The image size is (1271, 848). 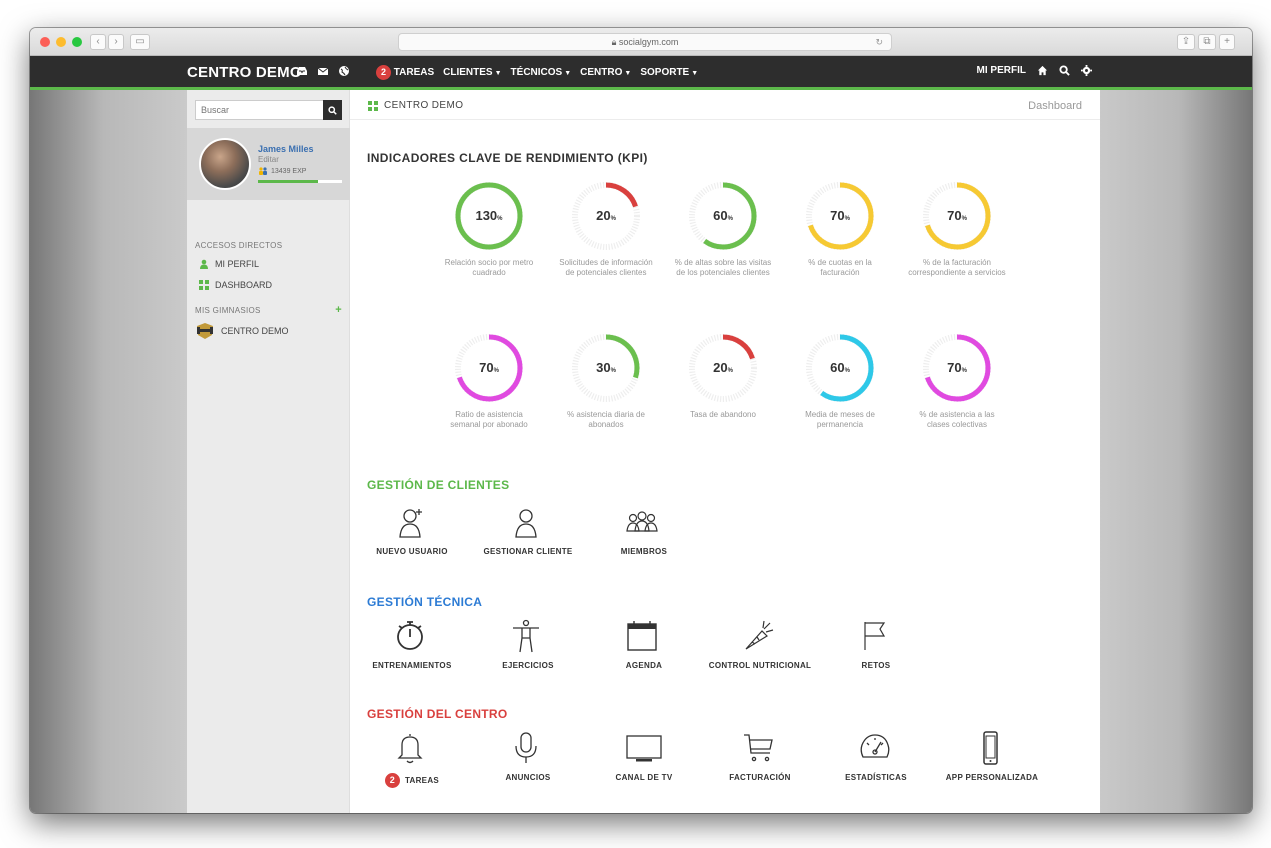 What do you see at coordinates (1227, 42) in the screenshot?
I see `new-tab-button: +` at bounding box center [1227, 42].